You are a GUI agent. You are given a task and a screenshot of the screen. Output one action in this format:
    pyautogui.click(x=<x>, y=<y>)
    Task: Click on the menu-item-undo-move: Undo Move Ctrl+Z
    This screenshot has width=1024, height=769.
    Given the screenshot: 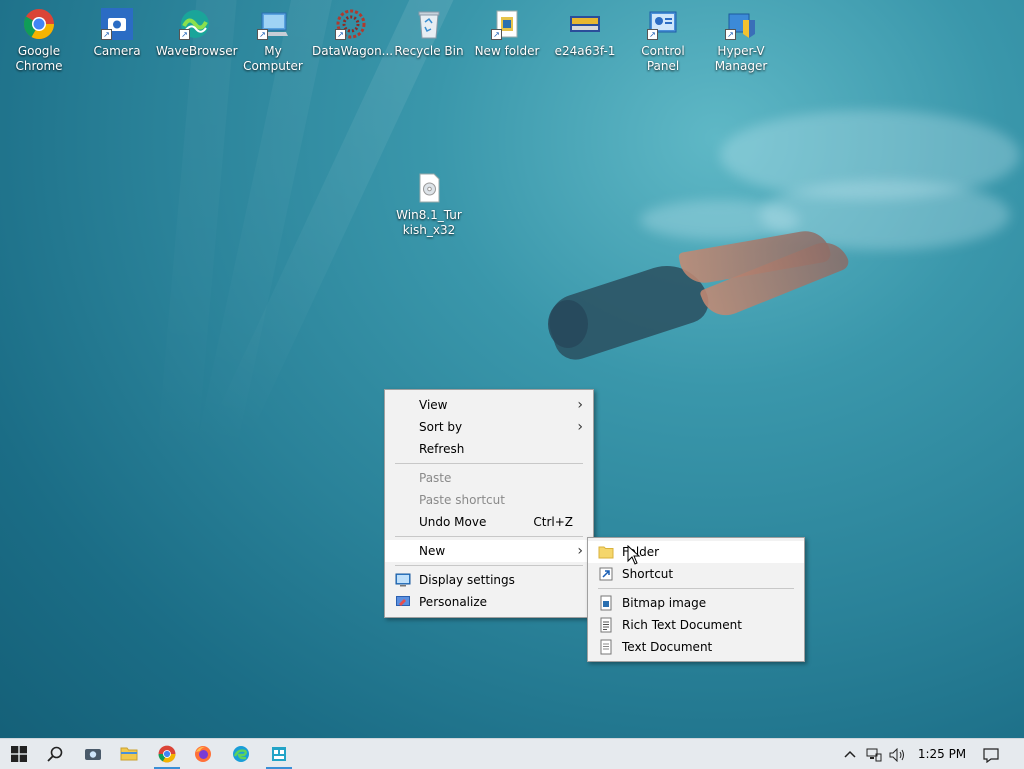 What is the action you would take?
    pyautogui.click(x=489, y=522)
    